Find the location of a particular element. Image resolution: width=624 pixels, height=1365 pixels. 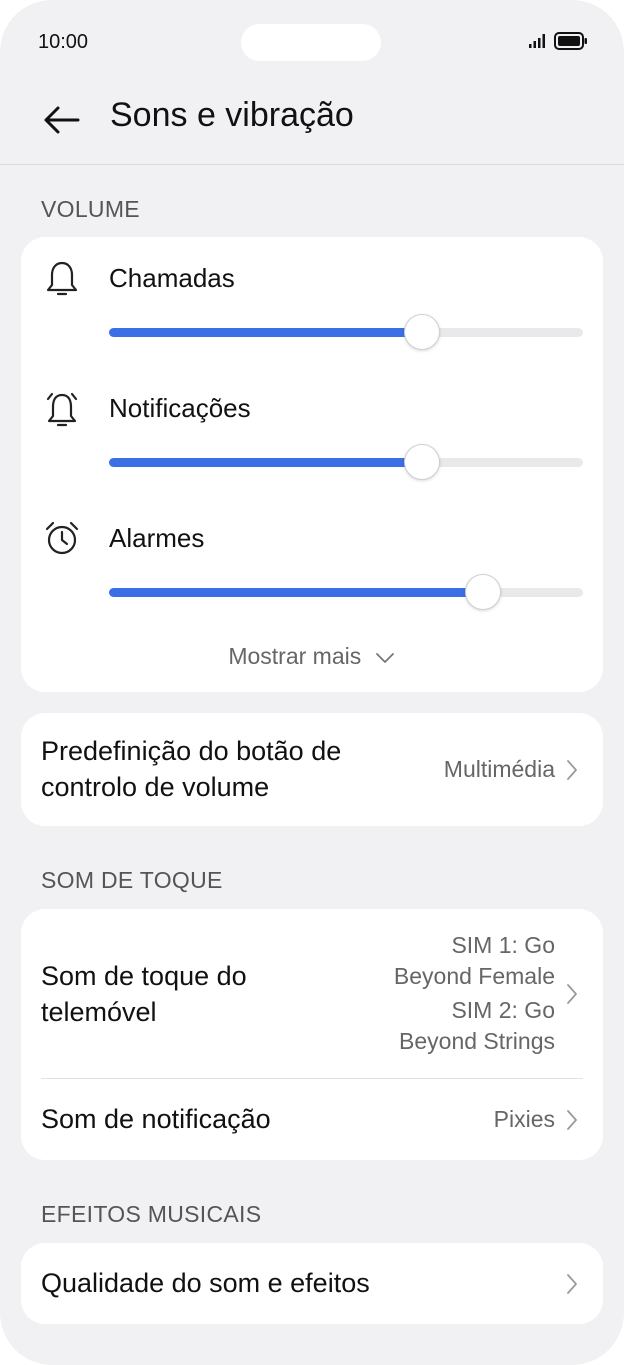

bell-icon is located at coordinates (62, 278).